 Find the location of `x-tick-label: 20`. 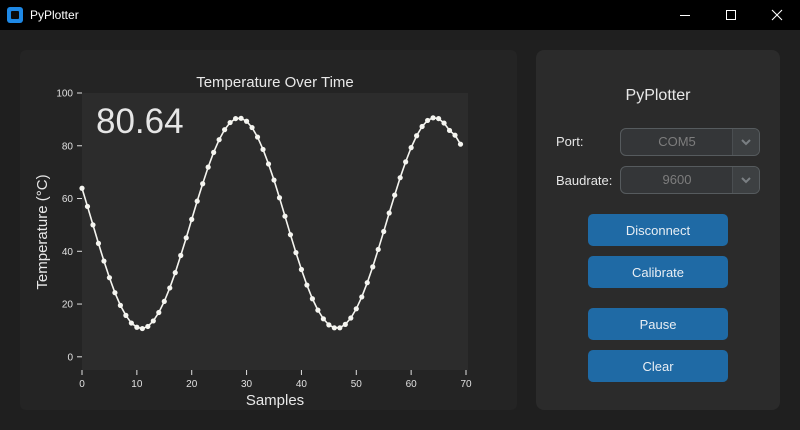

x-tick-label: 20 is located at coordinates (192, 384).